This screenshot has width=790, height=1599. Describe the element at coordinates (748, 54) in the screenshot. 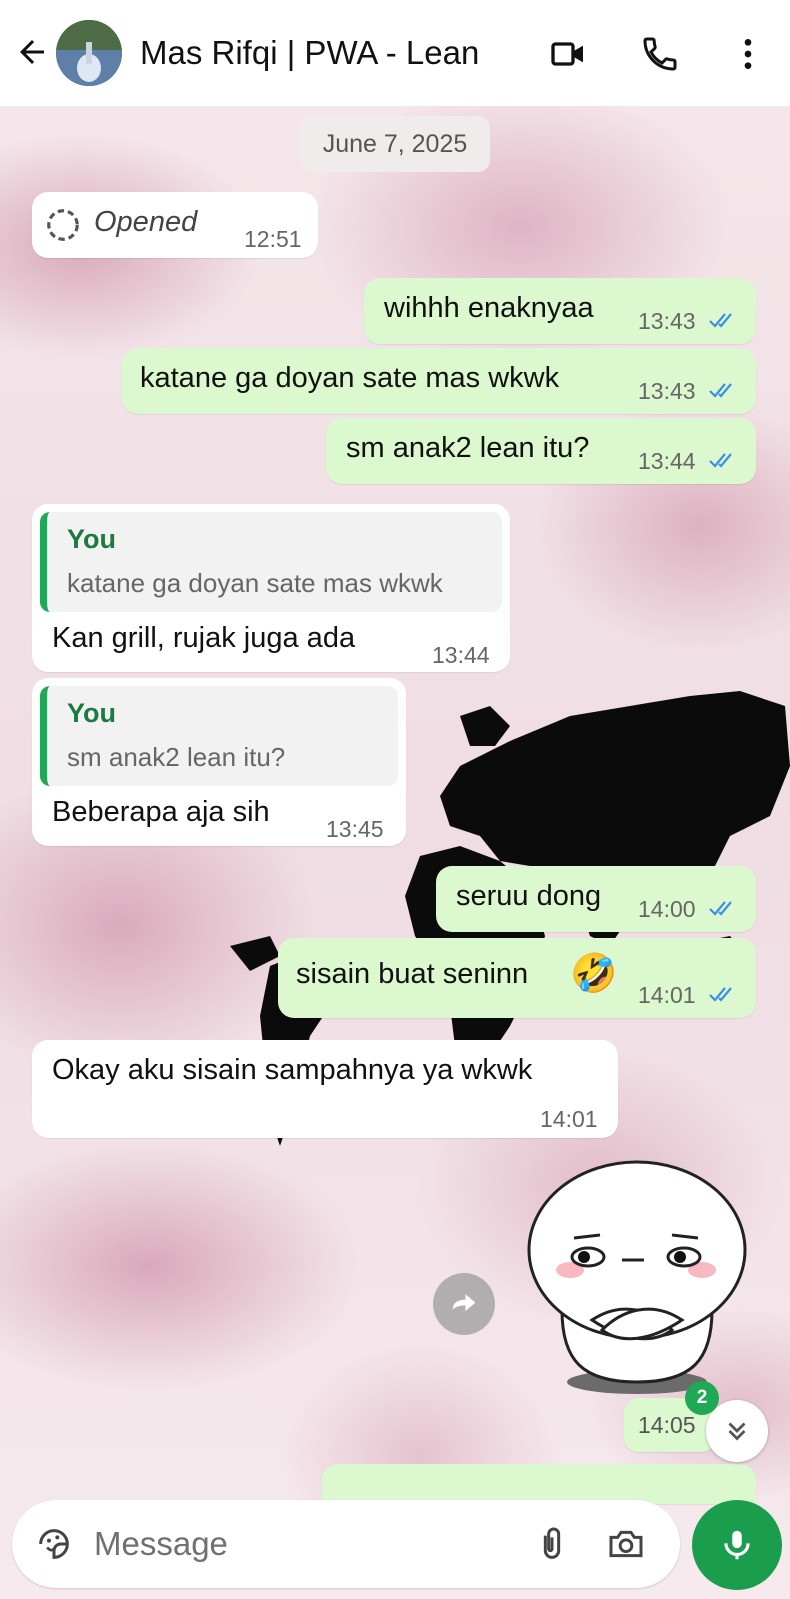

I see `more-vertical-icon` at that location.